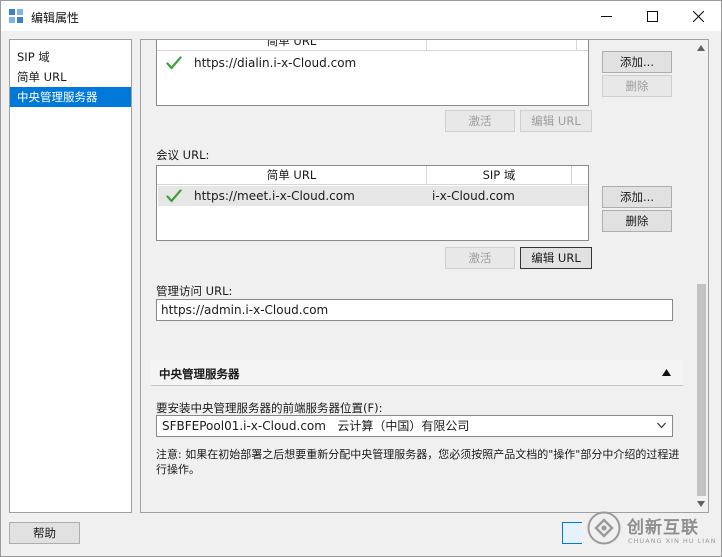 The image size is (722, 557). What do you see at coordinates (572, 533) in the screenshot?
I see `ok-button-partial` at bounding box center [572, 533].